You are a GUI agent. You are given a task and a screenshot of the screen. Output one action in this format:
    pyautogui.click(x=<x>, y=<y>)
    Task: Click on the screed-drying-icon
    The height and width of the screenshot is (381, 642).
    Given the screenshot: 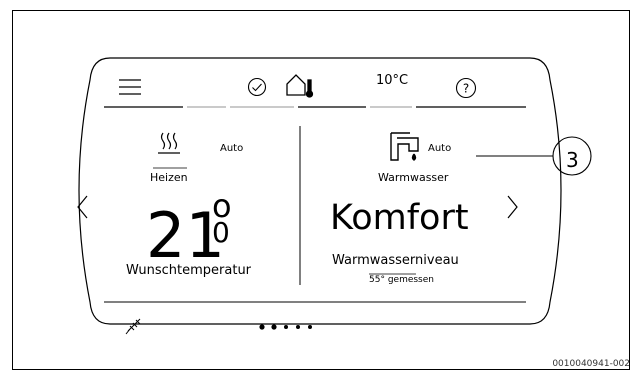 What is the action you would take?
    pyautogui.click(x=133, y=326)
    